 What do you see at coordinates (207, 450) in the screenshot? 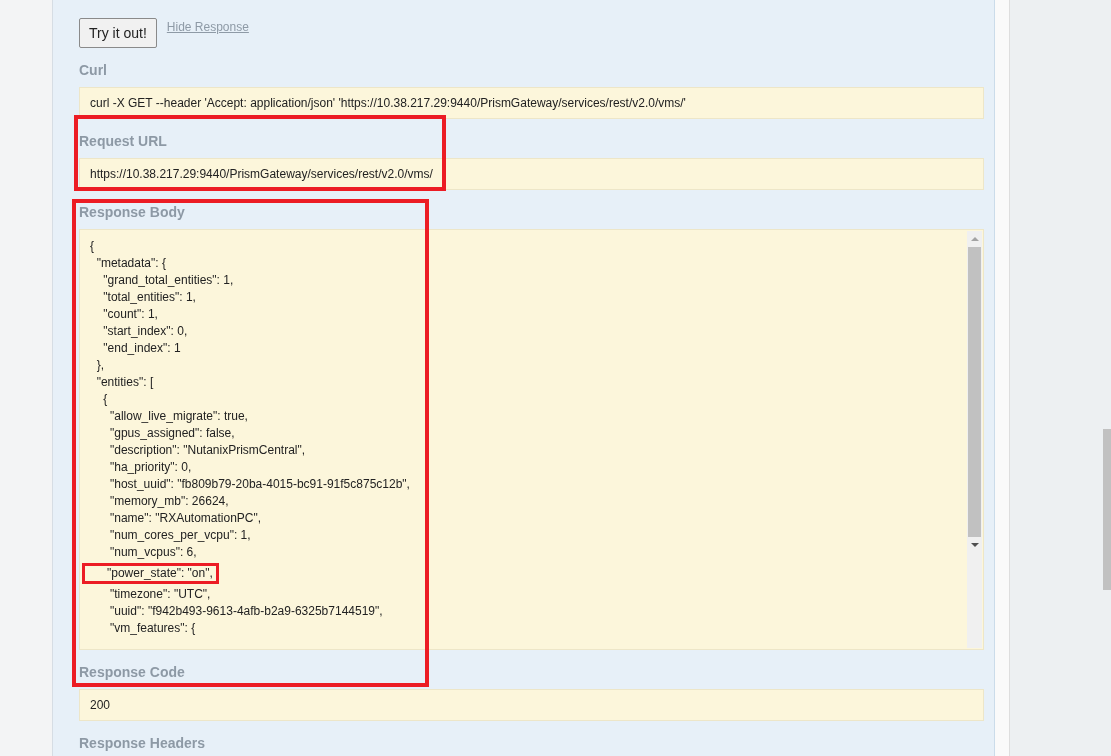
I see `code-line: "description": "NutanixPrismCentral",` at bounding box center [207, 450].